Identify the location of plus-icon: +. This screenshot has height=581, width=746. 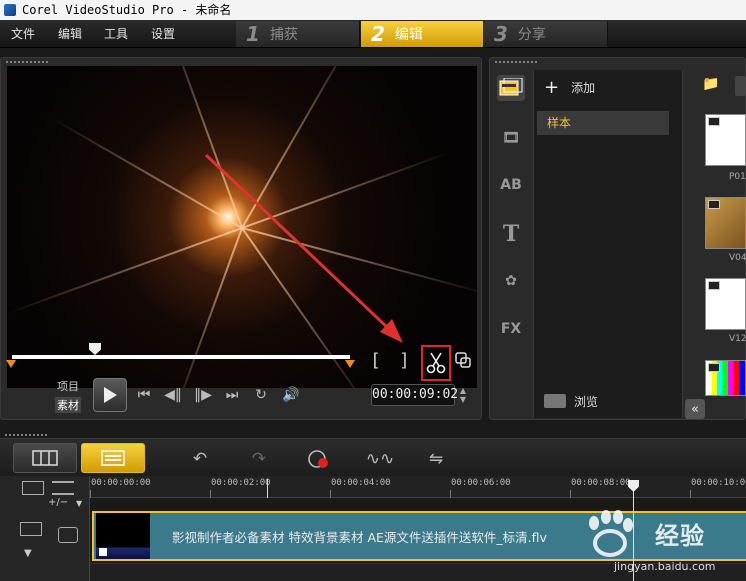
(552, 87).